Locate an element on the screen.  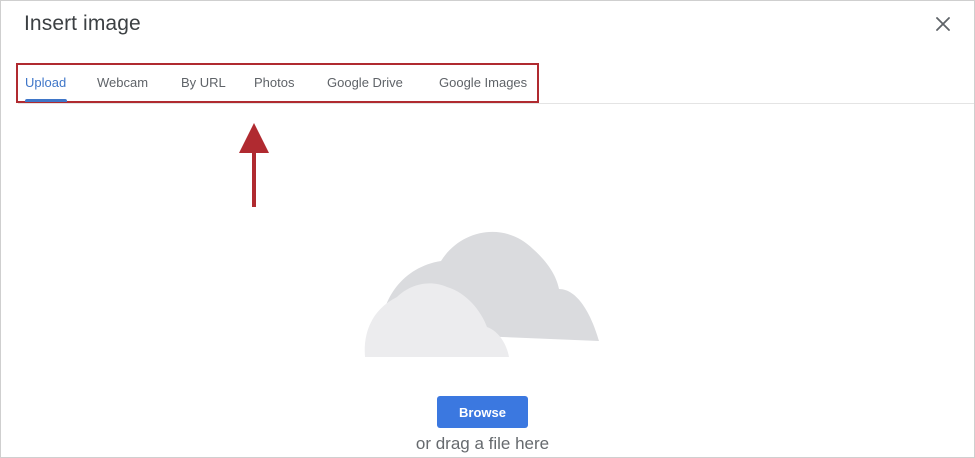
tab-google-drive: Google Drive is located at coordinates (365, 82).